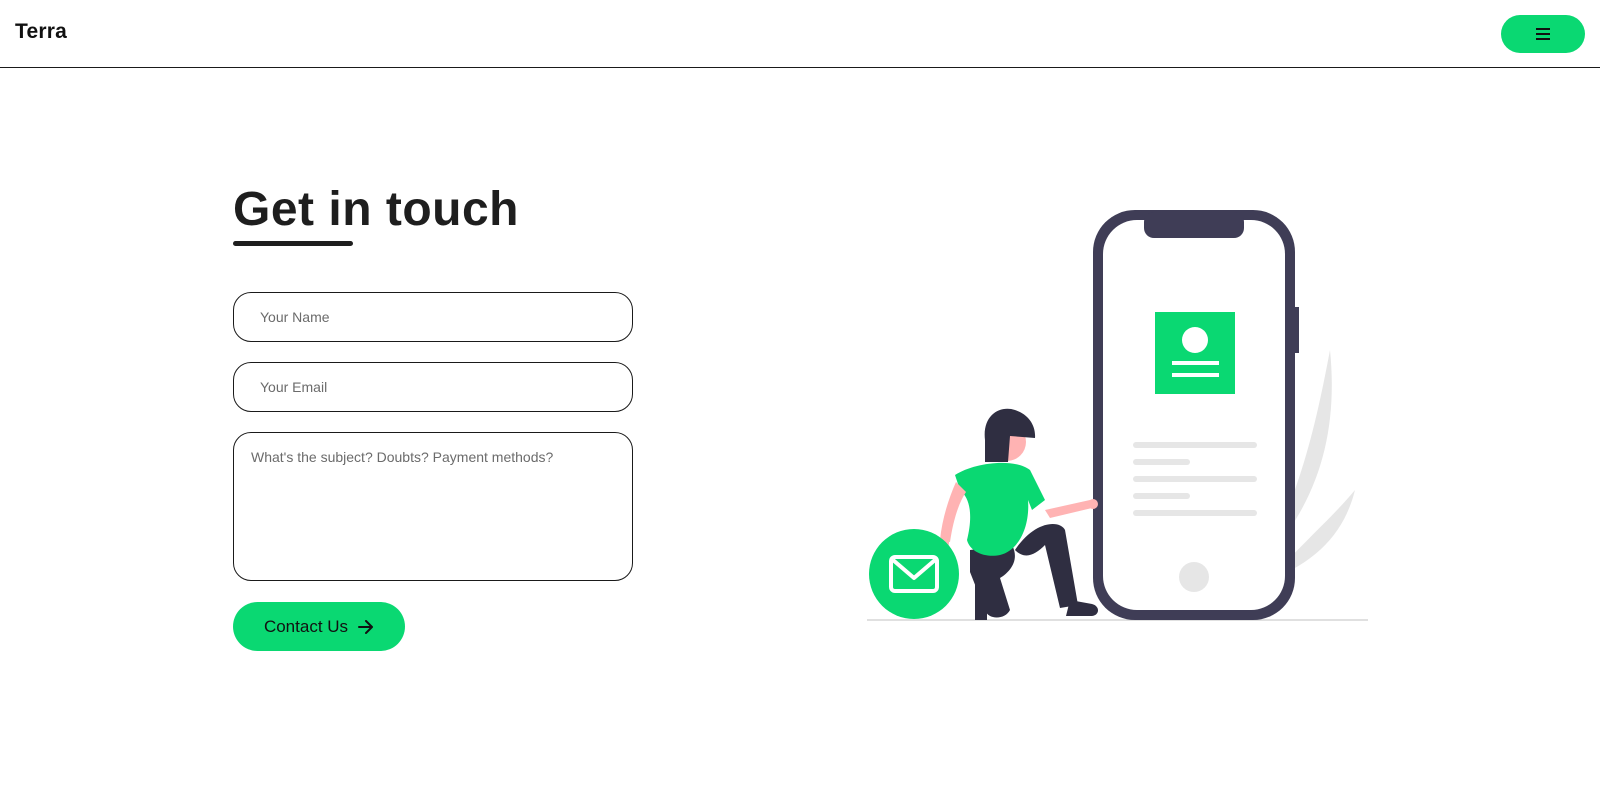  I want to click on mail-circle, so click(914, 574).